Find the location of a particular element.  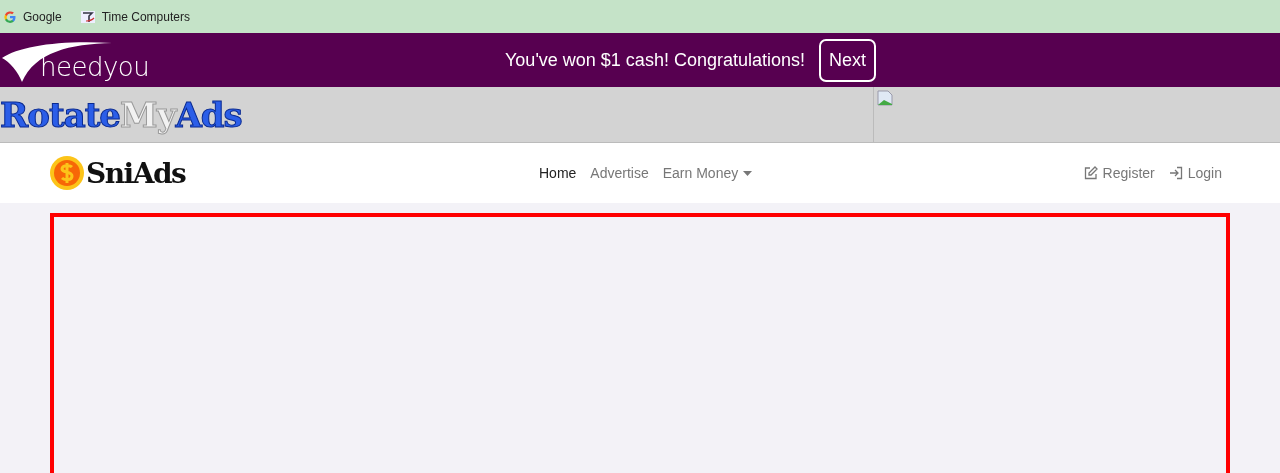

rotatemyads-logo: RotateMyAds is located at coordinates (436, 114).